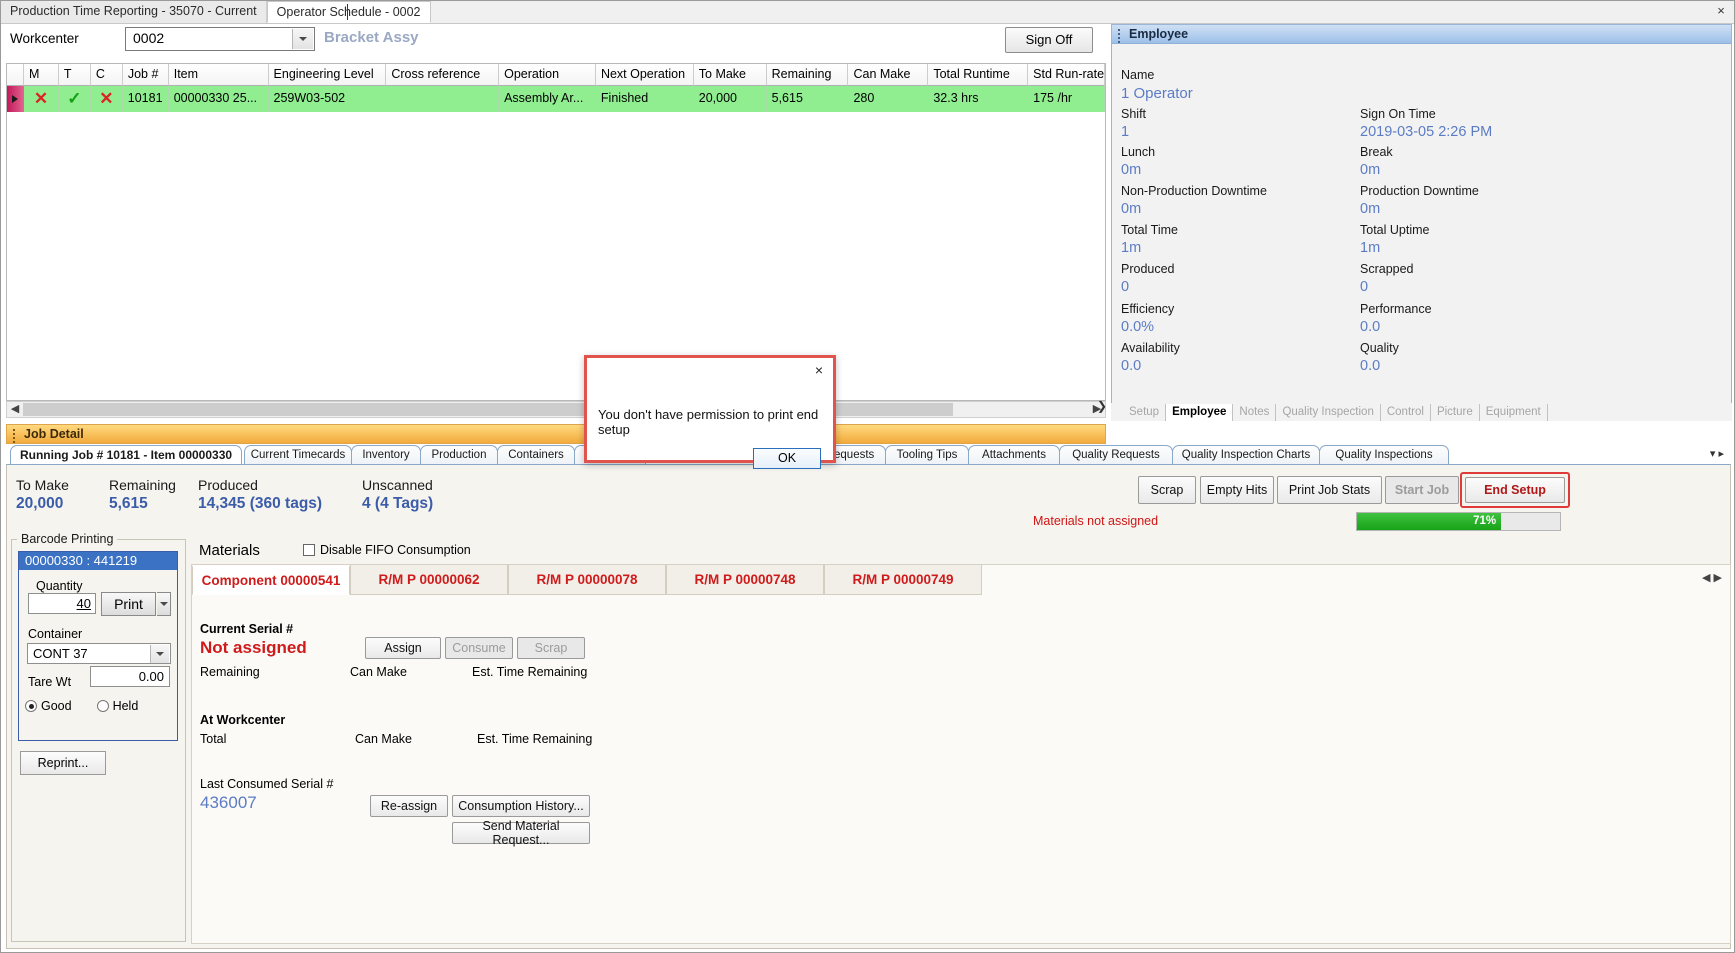 This screenshot has width=1735, height=953. I want to click on tab-production: Production, so click(459, 455).